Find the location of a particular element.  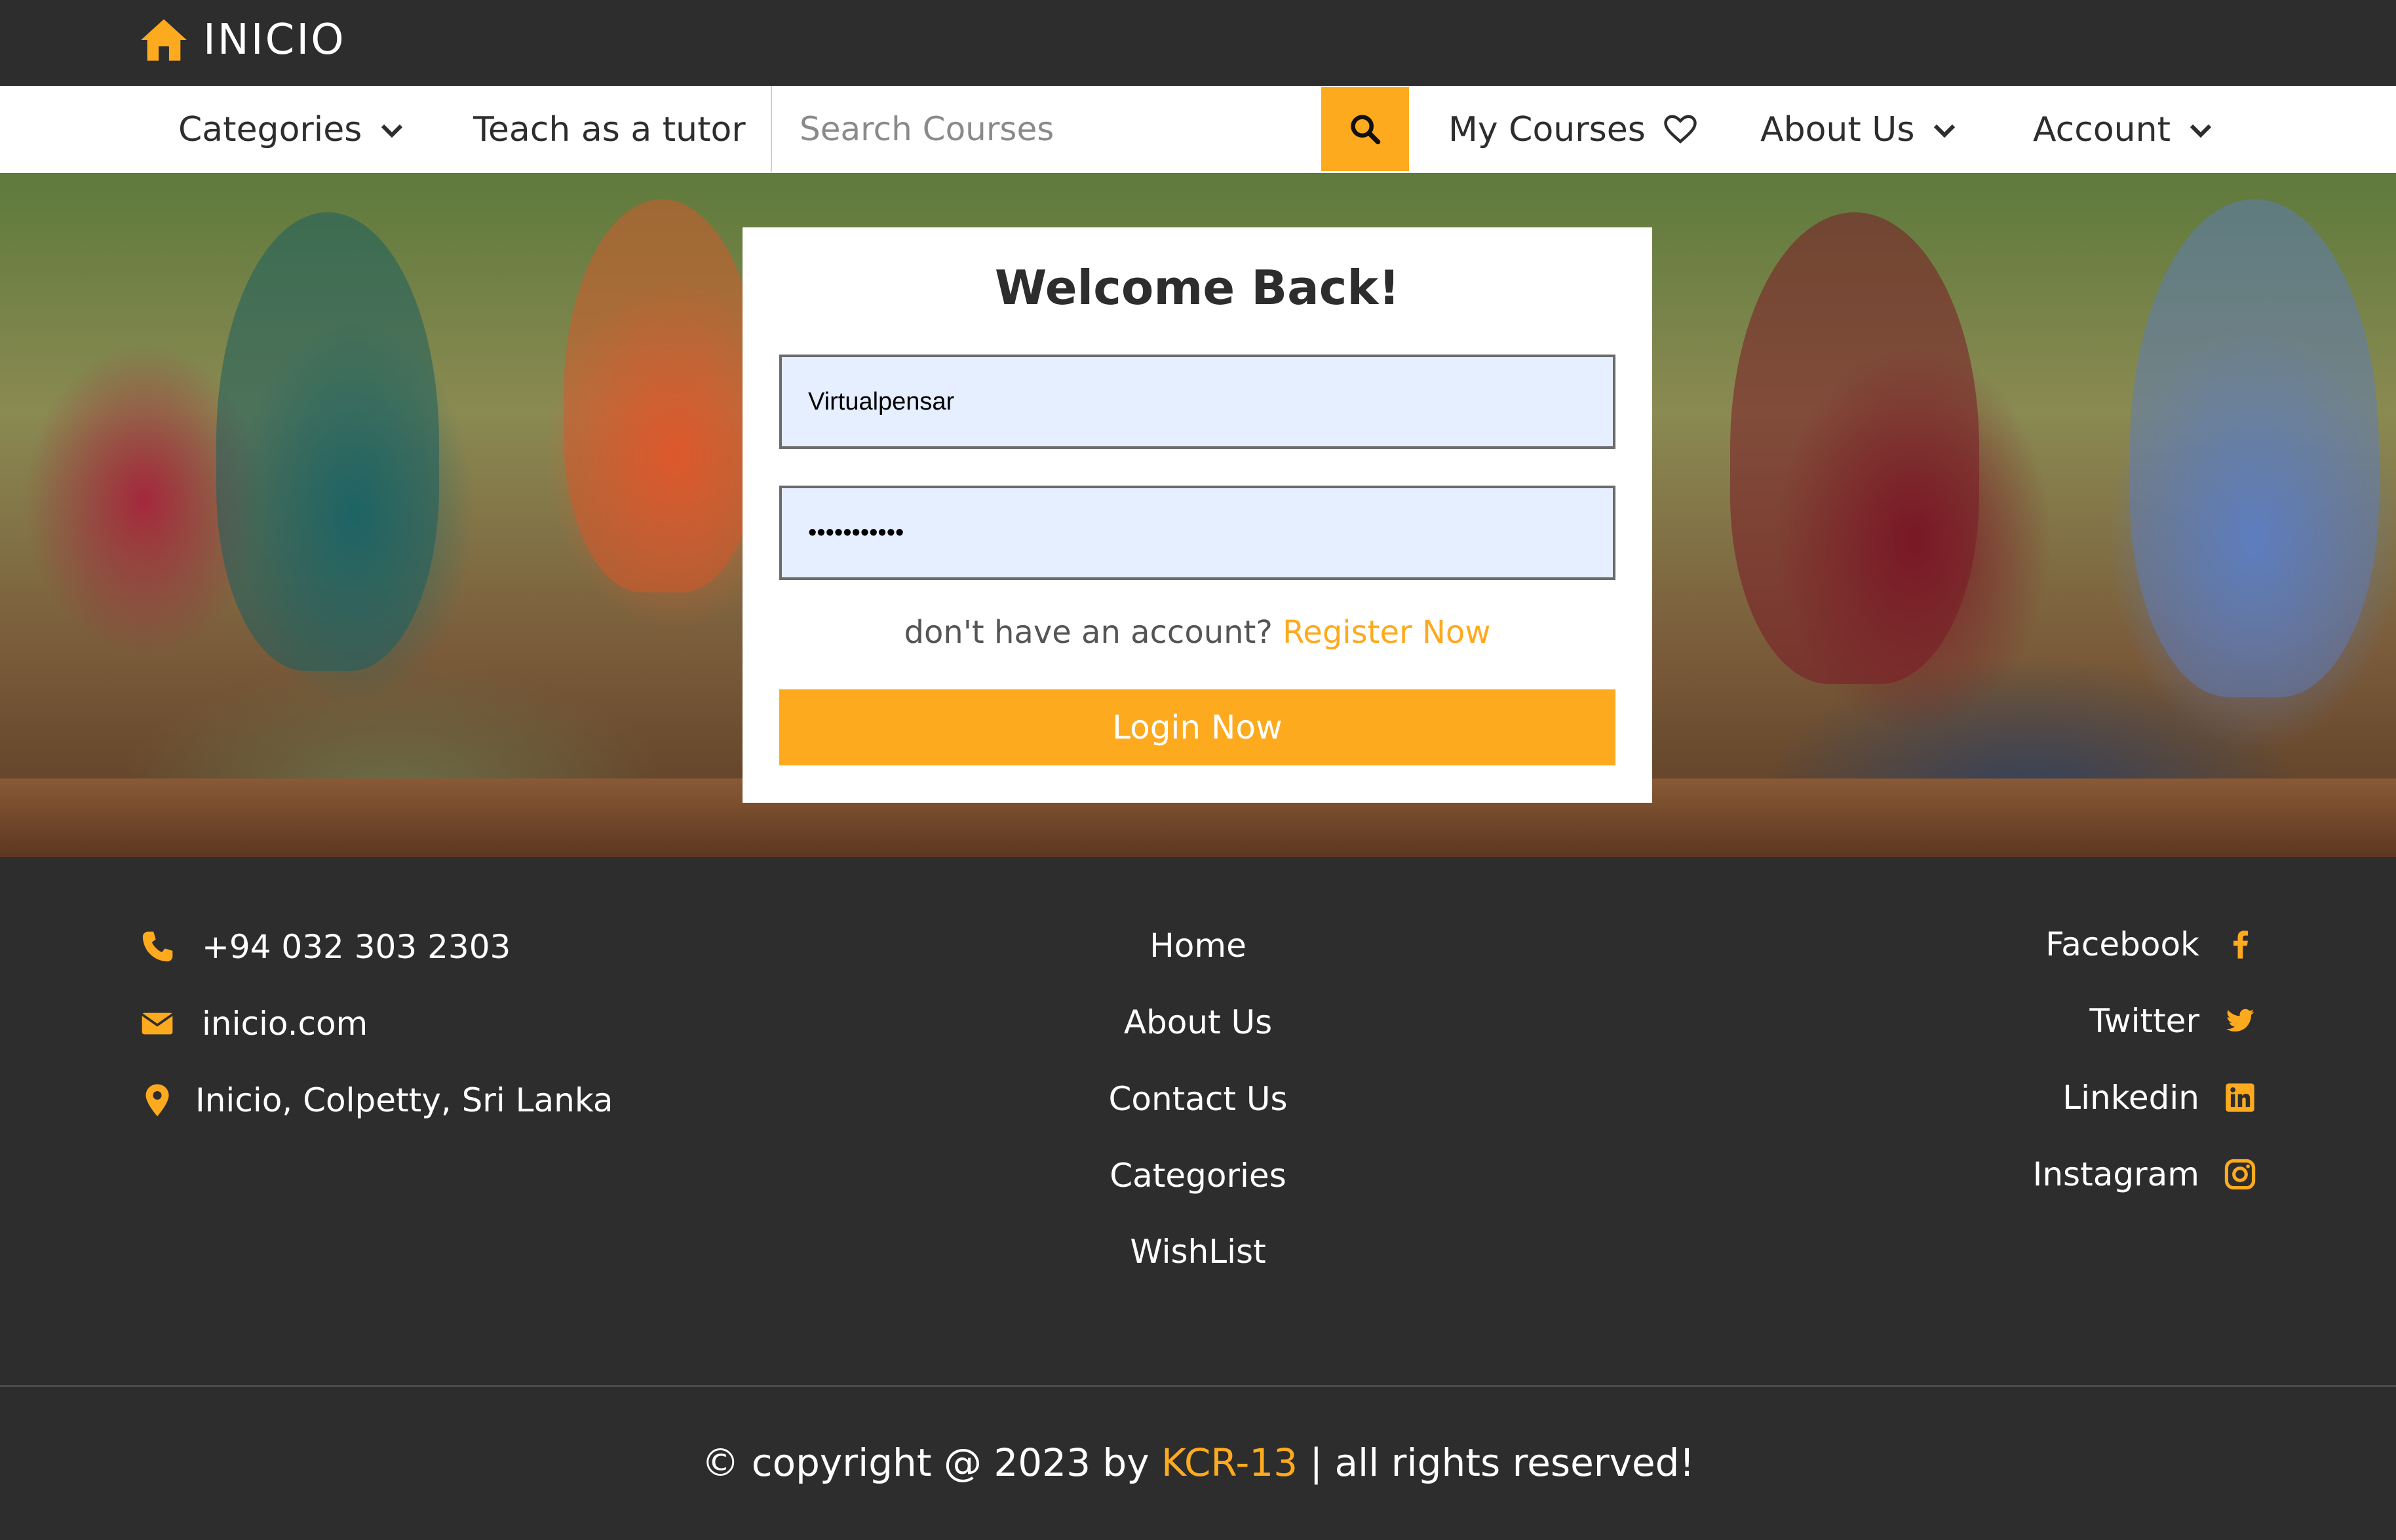

footer-link-about: About Us is located at coordinates (1198, 1022).